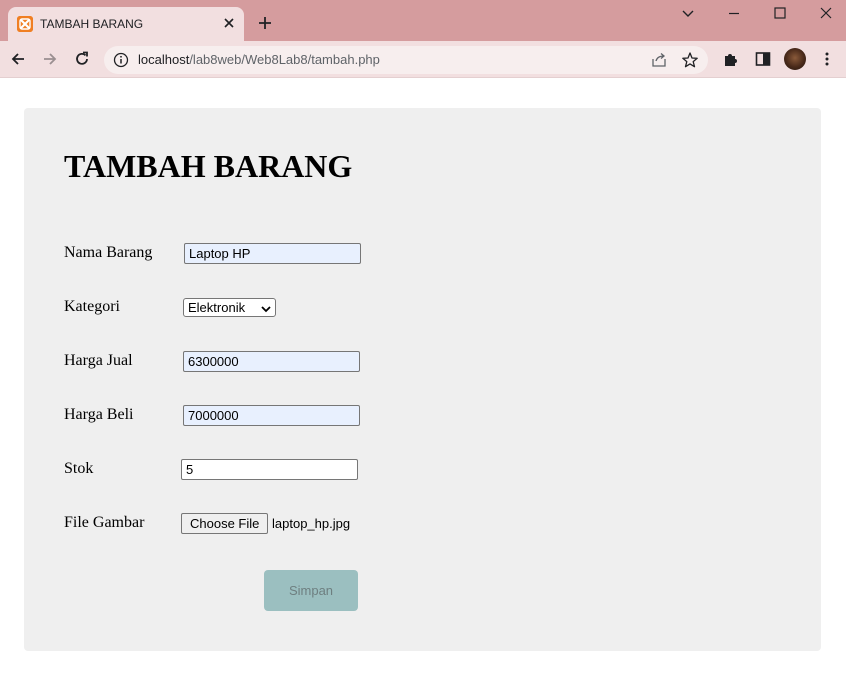 The width and height of the screenshot is (846, 696). What do you see at coordinates (311, 523) in the screenshot?
I see `file-name: laptop_hp.jpg` at bounding box center [311, 523].